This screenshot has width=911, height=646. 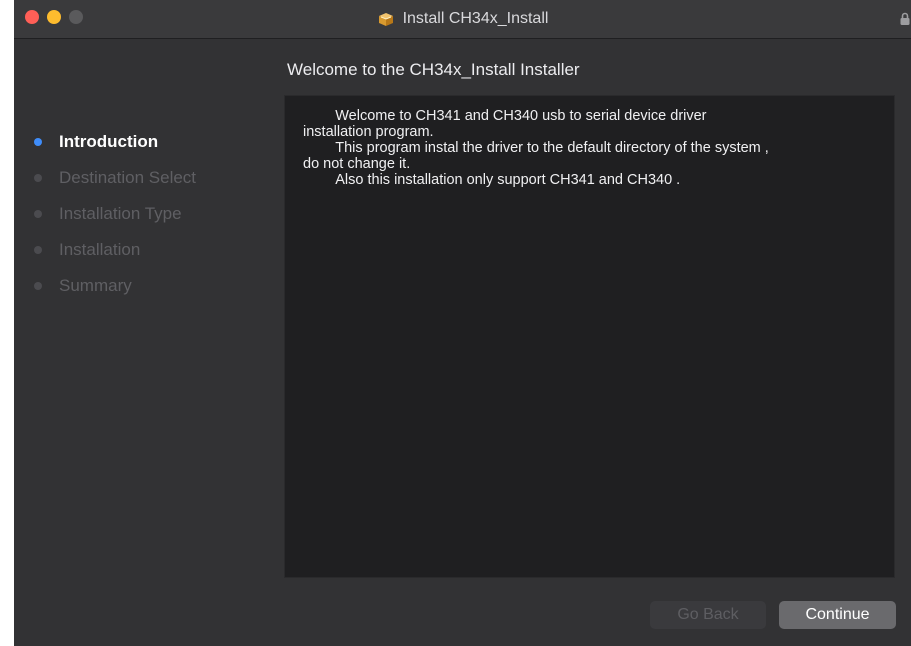 I want to click on continue-button: Continue, so click(x=837, y=615).